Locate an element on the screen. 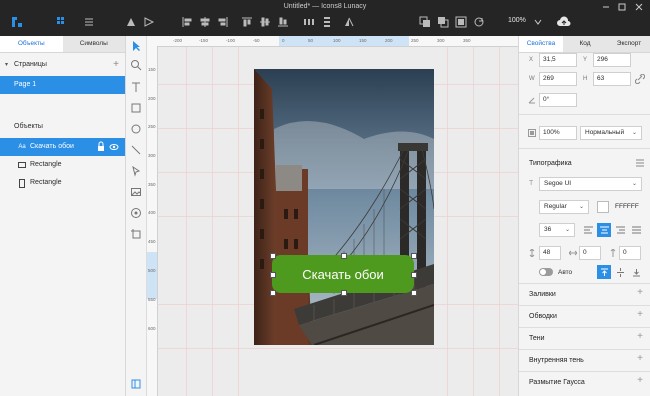 Image resolution: width=650 pixels, height=396 pixels. rotate-icon is located at coordinates (479, 22).